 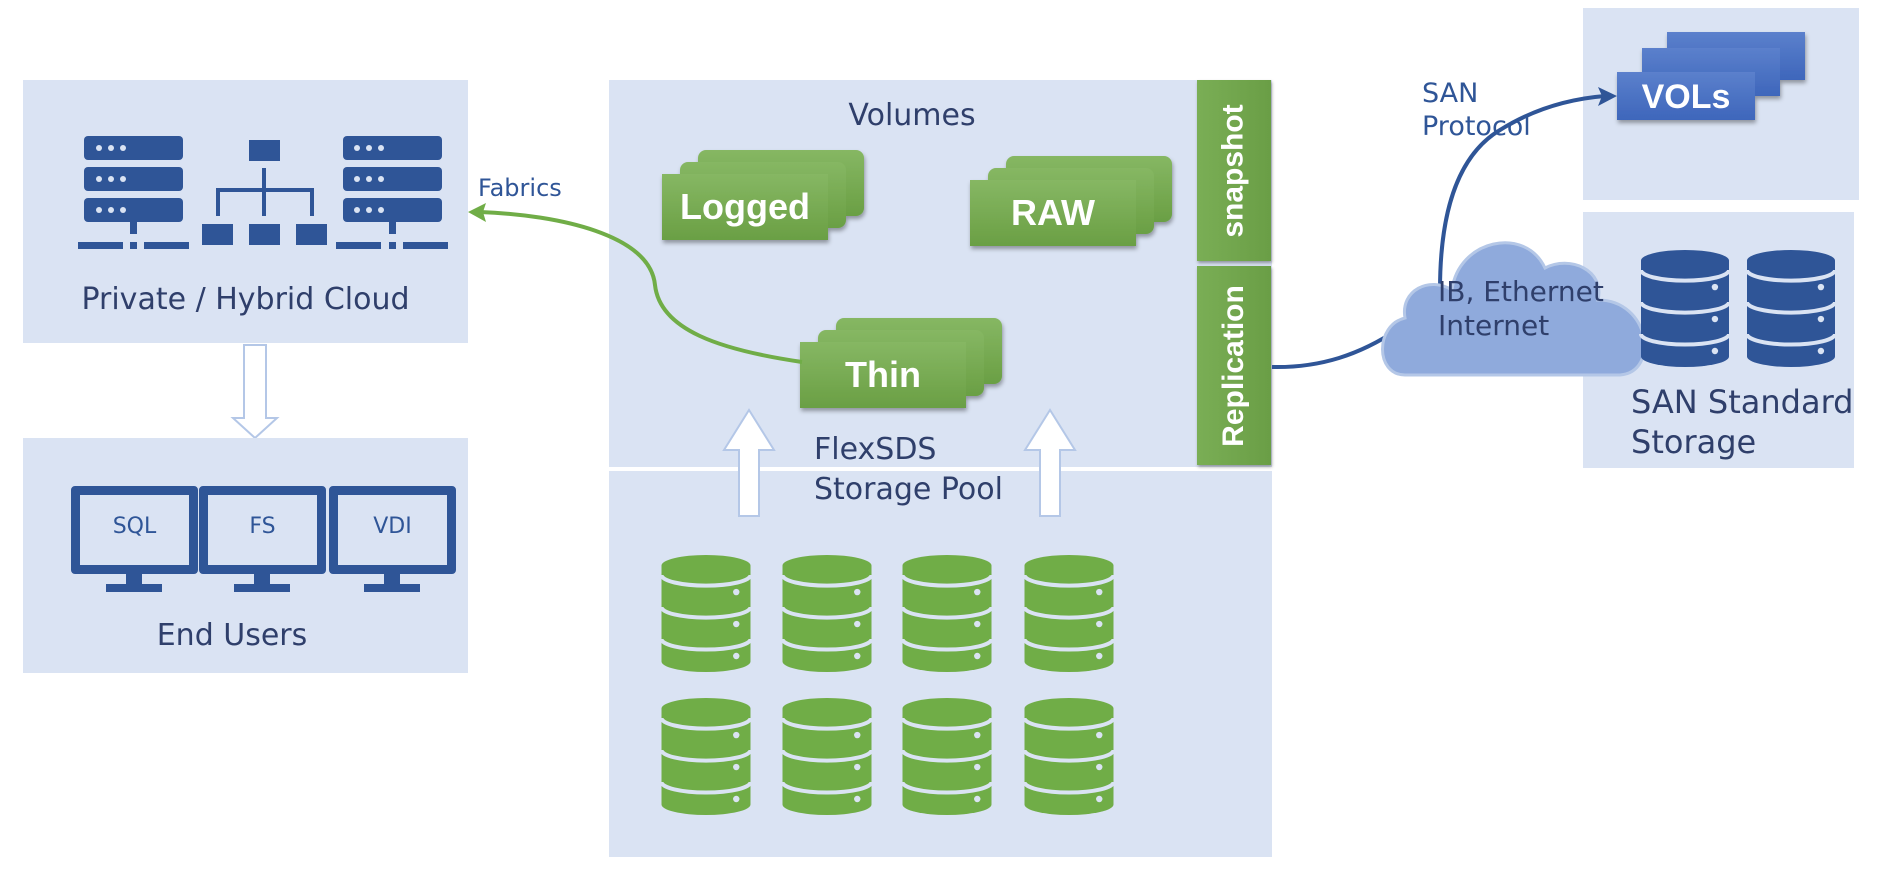 I want to click on san-storage-label-line1: SAN Standard, so click(x=1742, y=402).